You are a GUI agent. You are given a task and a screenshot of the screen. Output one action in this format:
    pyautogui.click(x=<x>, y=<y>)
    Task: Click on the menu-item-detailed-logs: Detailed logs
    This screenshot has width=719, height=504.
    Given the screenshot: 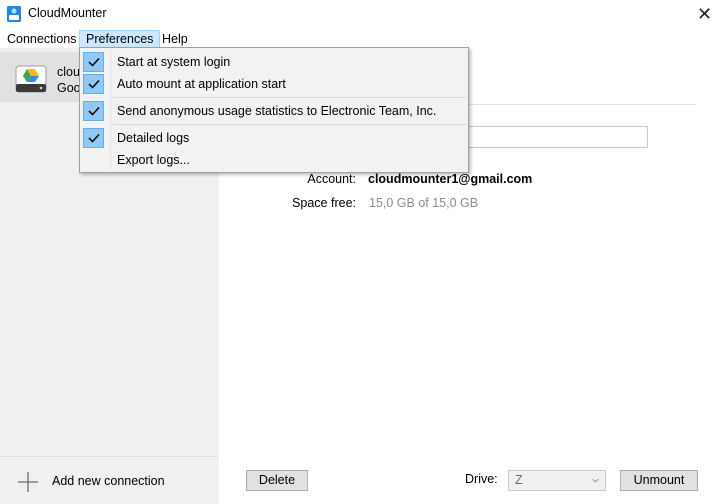 What is the action you would take?
    pyautogui.click(x=274, y=138)
    